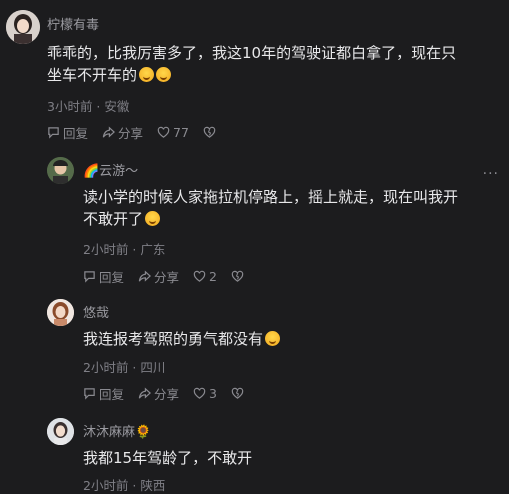 This screenshot has height=494, width=509. I want to click on grinning-emoji-icon, so click(153, 218).